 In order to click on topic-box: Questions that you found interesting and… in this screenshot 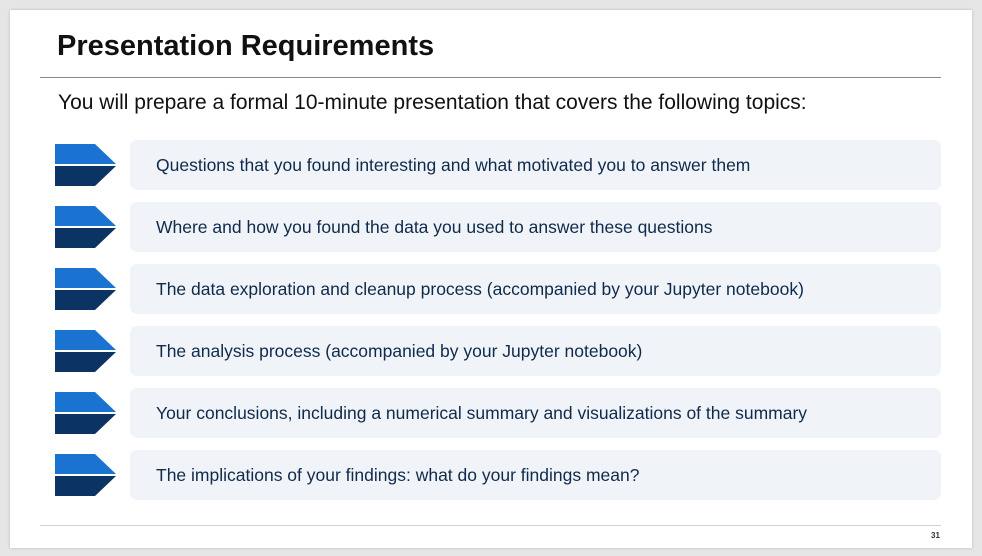, I will do `click(535, 165)`.